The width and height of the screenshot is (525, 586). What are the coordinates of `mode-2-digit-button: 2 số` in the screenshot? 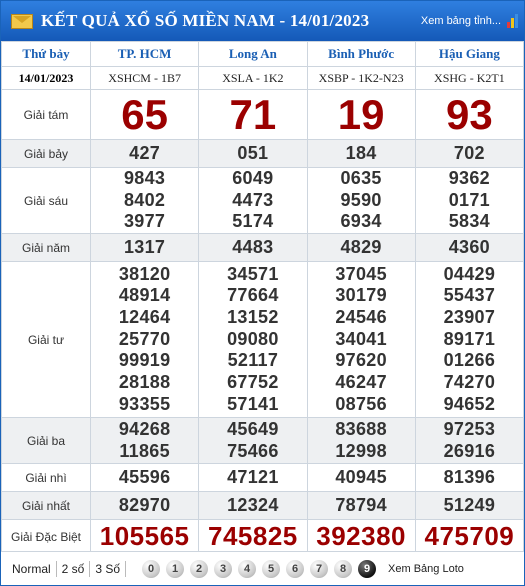 It's located at (74, 568).